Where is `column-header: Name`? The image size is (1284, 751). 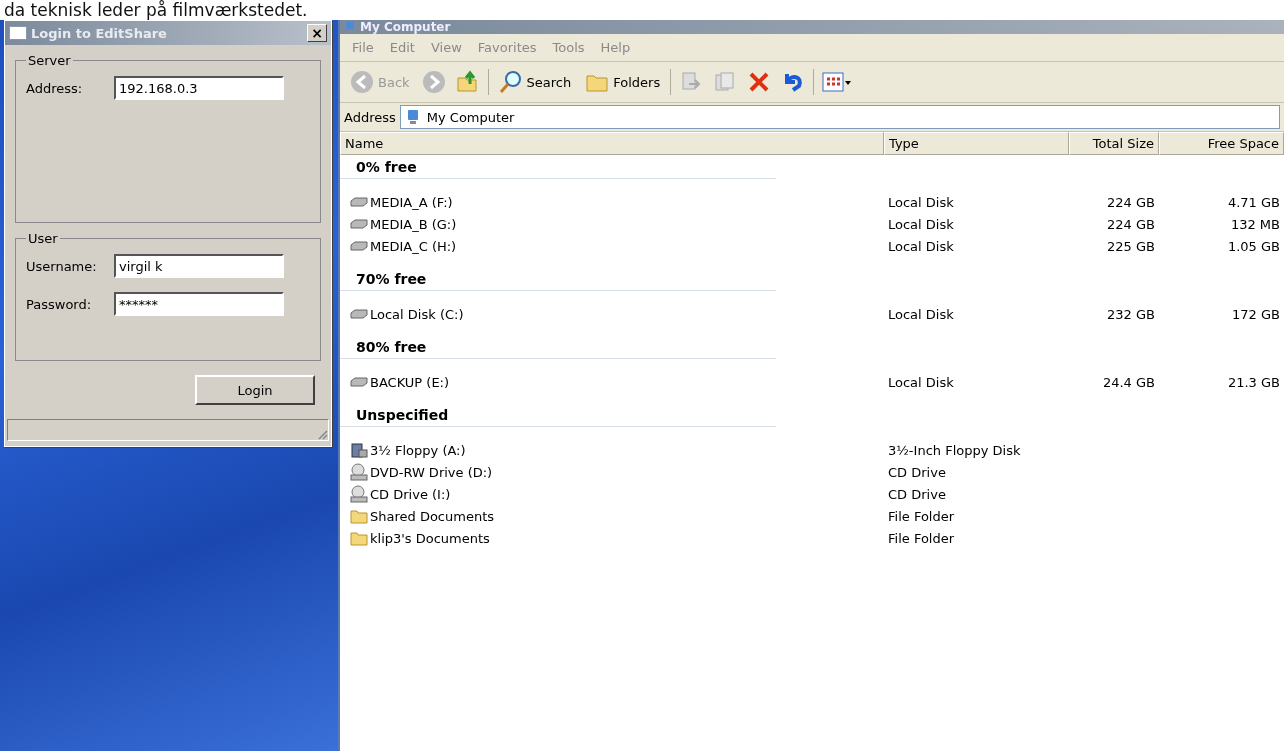 column-header: Name is located at coordinates (612, 143).